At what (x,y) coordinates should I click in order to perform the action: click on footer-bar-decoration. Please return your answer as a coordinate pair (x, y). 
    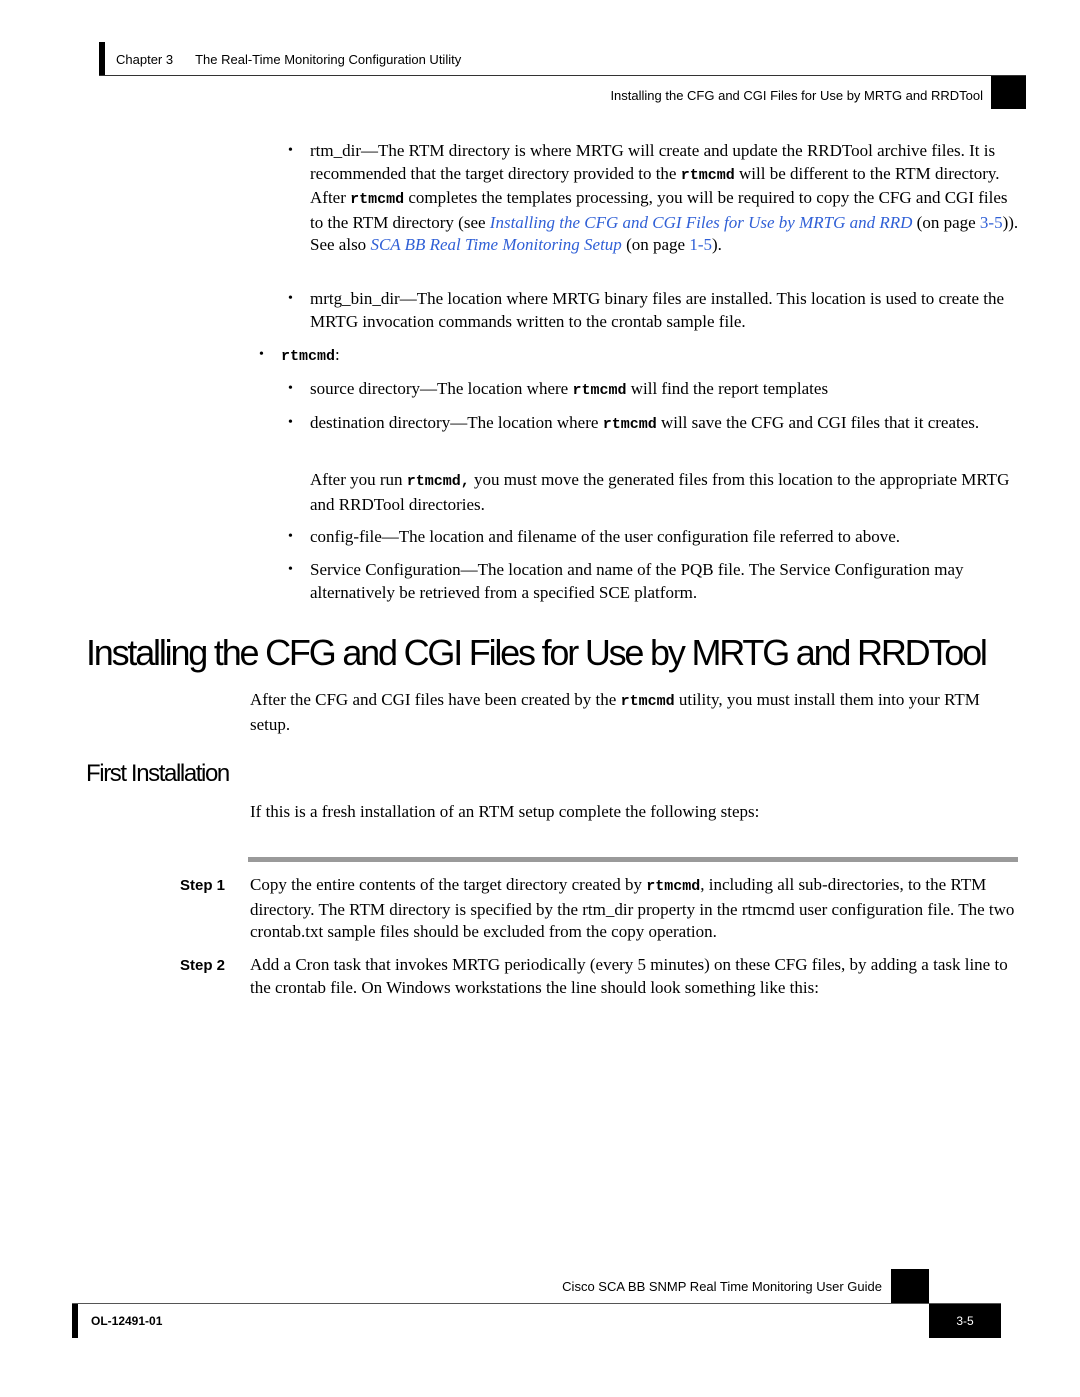
    Looking at the image, I should click on (75, 1321).